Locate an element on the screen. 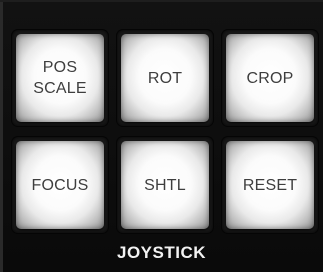 The image size is (323, 272). reset-key-well: RESET is located at coordinates (270, 185).